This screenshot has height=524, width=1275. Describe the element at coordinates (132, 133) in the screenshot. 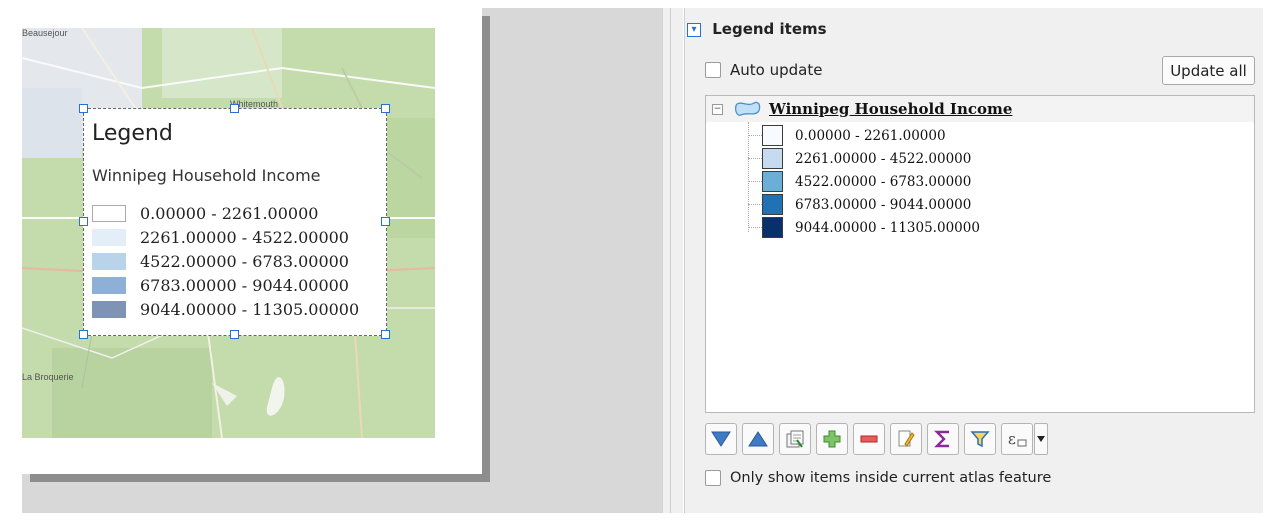

I see `legend-title: Legend` at that location.